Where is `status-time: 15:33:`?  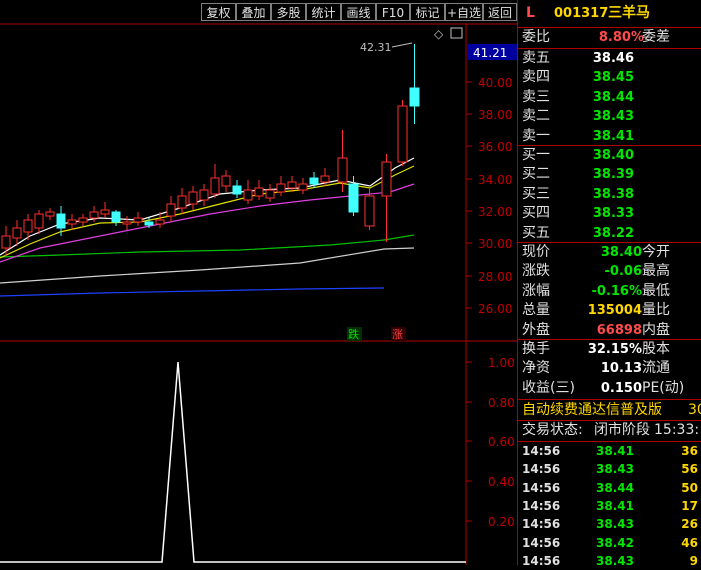 status-time: 15:33: is located at coordinates (677, 430).